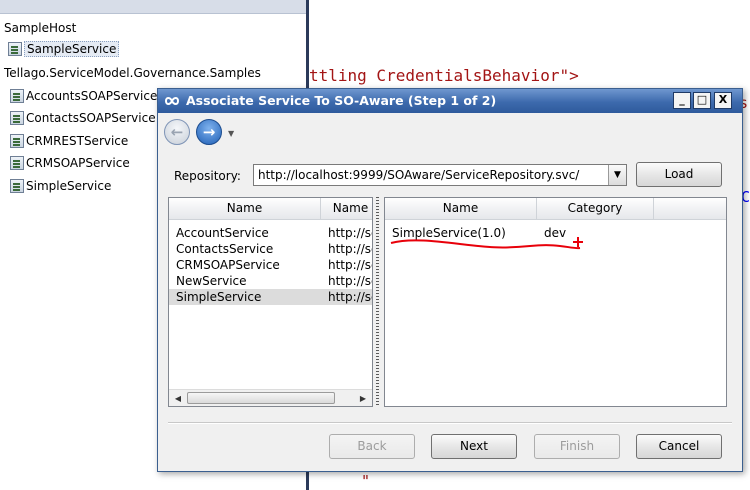 This screenshot has height=490, width=750. I want to click on tree-node-project-label: Tellago.ServiceModel.Governance.Samples, so click(132, 73).